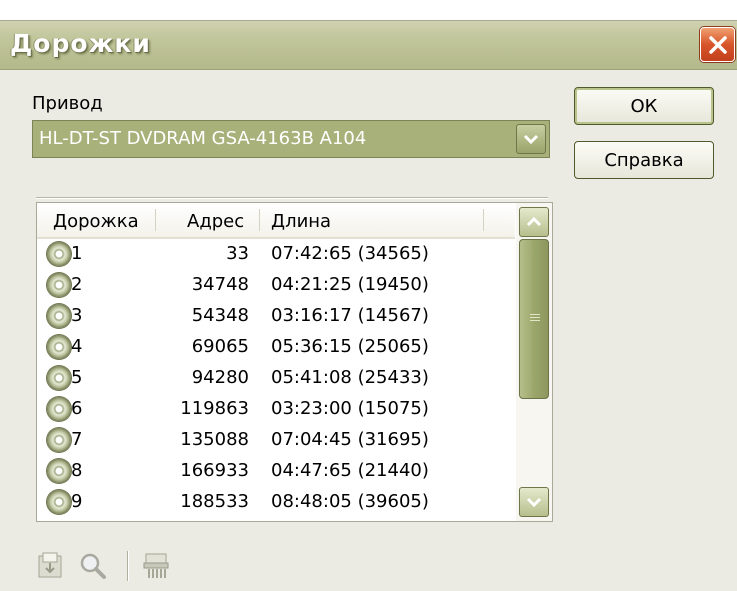 This screenshot has width=737, height=591. Describe the element at coordinates (214, 470) in the screenshot. I see `track-address: 166933` at that location.